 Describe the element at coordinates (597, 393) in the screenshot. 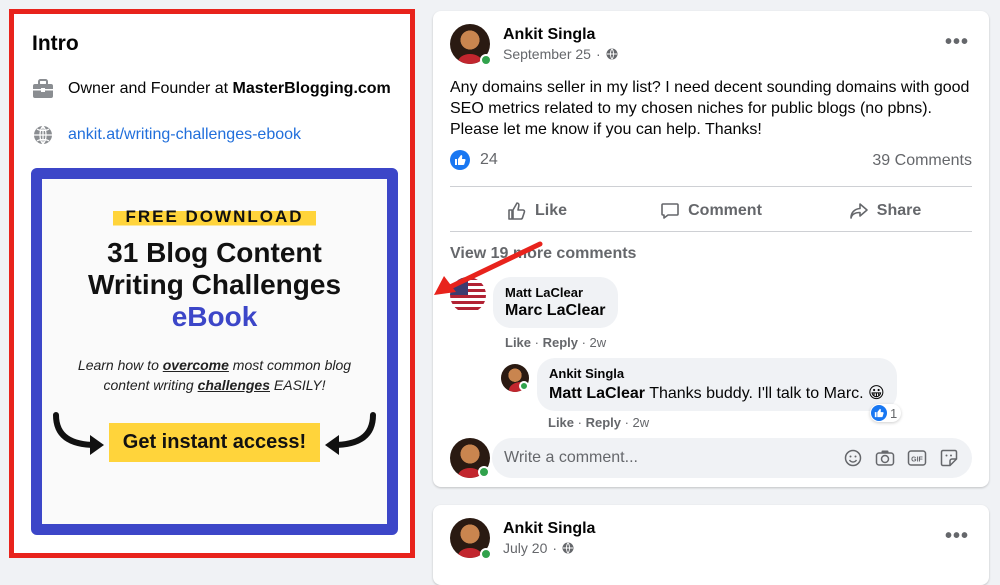

I see `reply-mention: Matt LaClear` at that location.